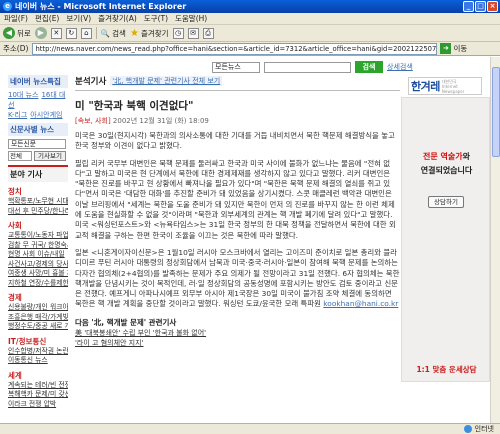 The image size is (500, 434). I want to click on related-item: 美 '대북봉쇄안' 수립 부인 '한국과 불화 없어', so click(237, 333).